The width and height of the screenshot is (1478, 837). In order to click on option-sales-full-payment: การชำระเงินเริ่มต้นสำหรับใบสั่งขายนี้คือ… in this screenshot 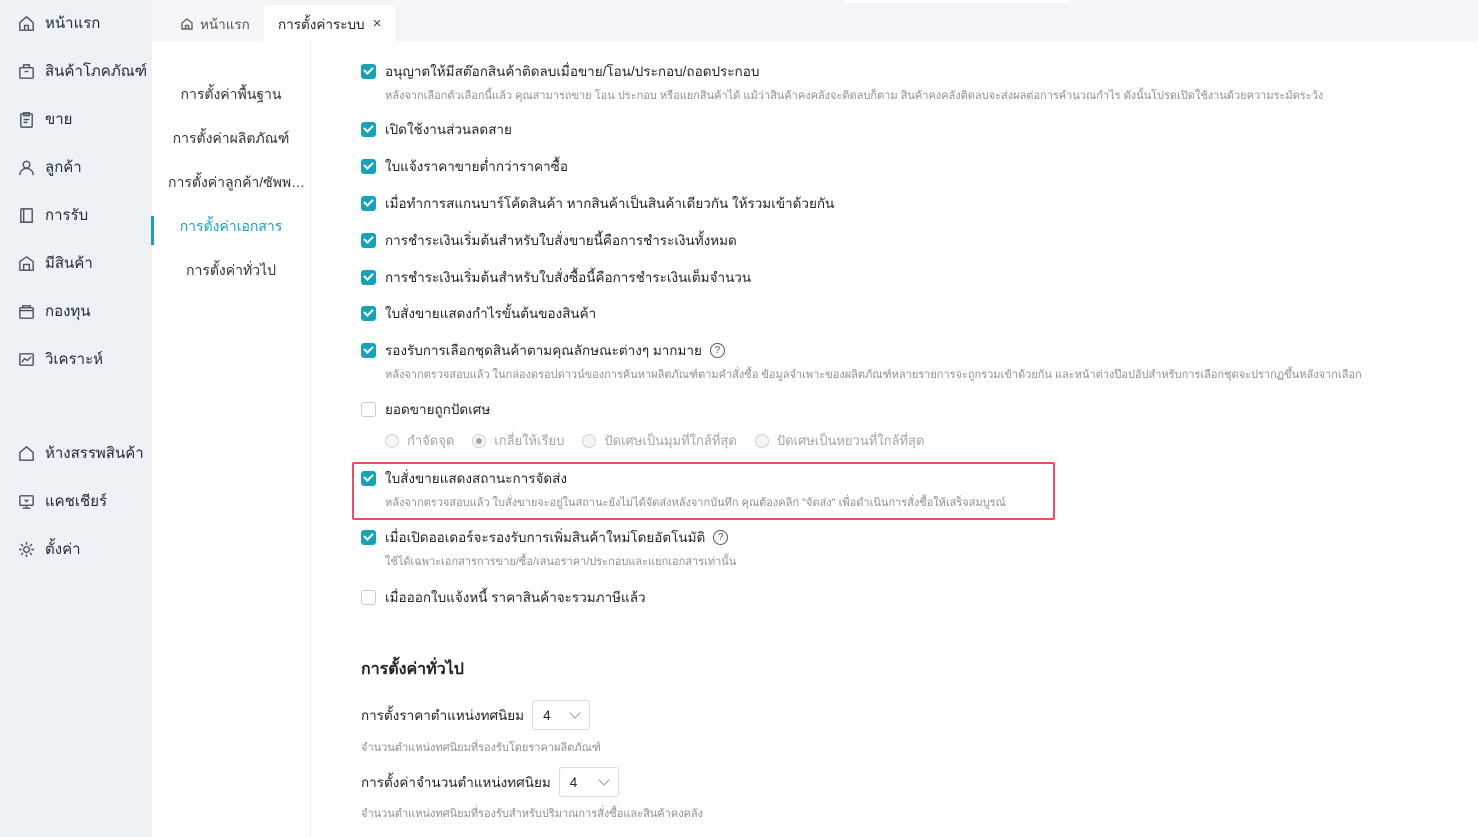, I will do `click(549, 240)`.